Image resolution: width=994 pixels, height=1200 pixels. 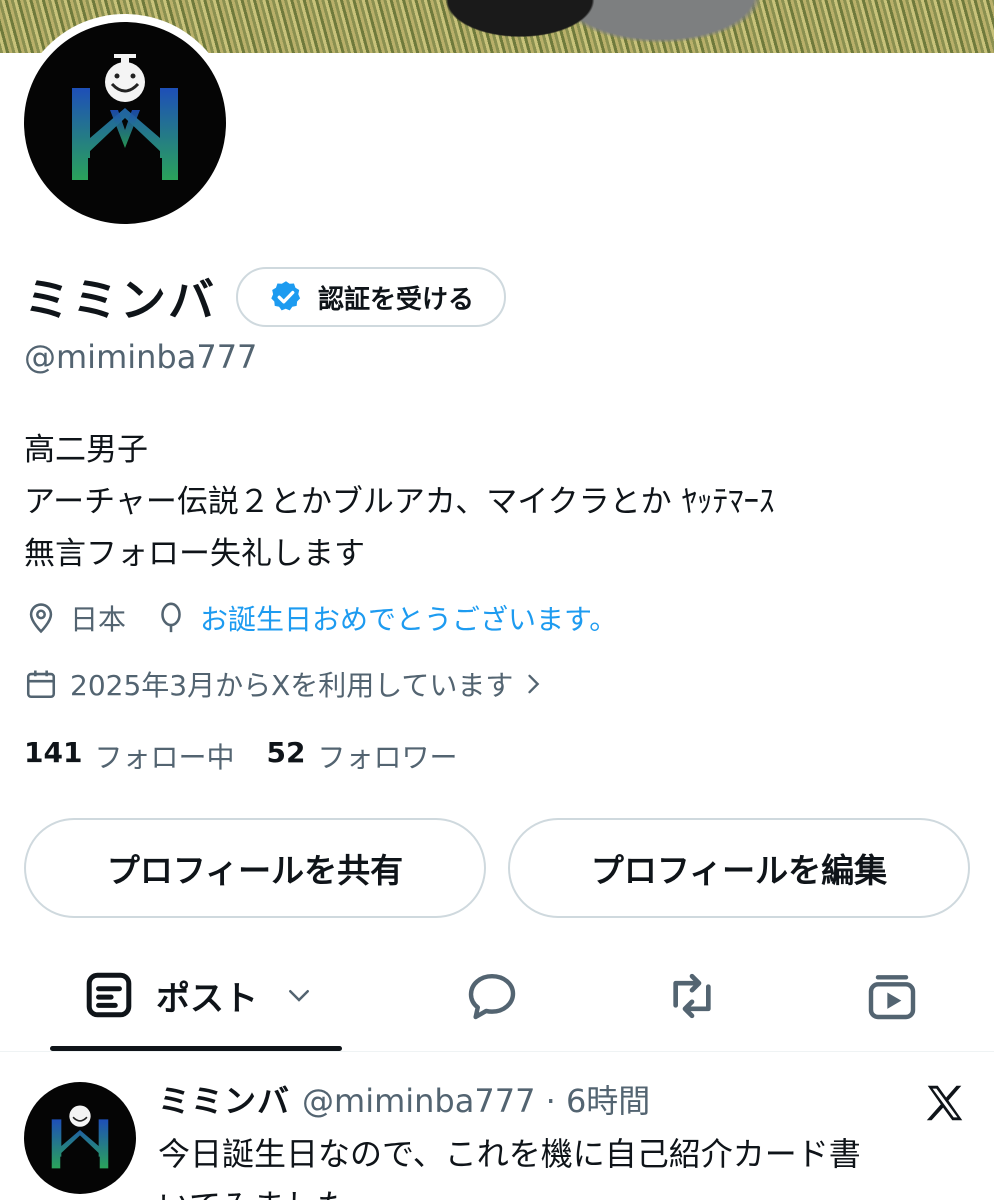 What do you see at coordinates (509, 1154) in the screenshot?
I see `tweet-line: 今日誕生日なので、これを機に自己紹介カード書` at bounding box center [509, 1154].